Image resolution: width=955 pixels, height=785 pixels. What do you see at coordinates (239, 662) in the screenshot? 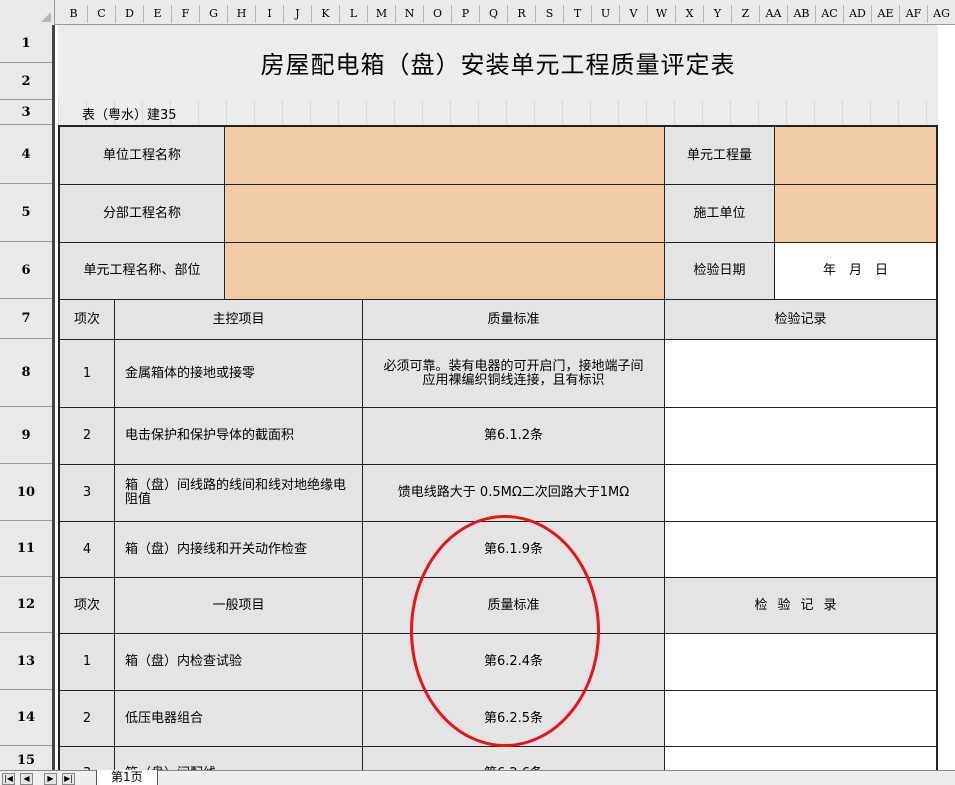
I see `general-item-name: 箱（盘）内检查试验` at bounding box center [239, 662].